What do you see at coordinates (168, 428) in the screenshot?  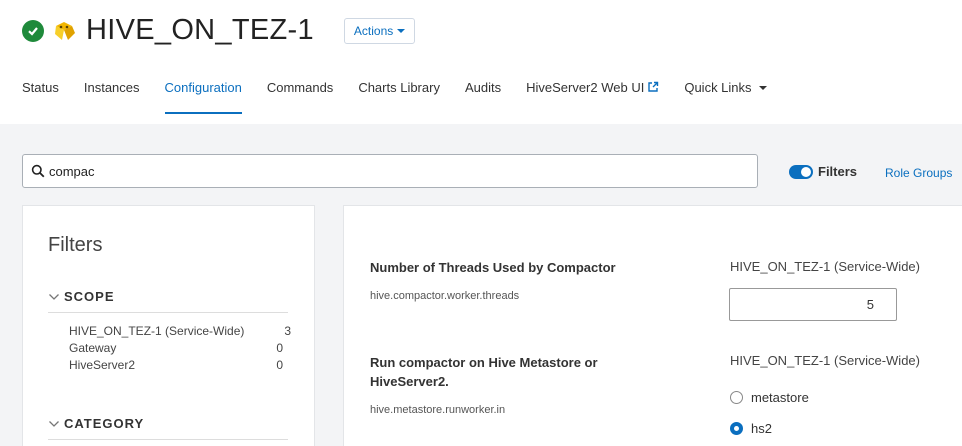 I see `category-section-header: CATEGORY` at bounding box center [168, 428].